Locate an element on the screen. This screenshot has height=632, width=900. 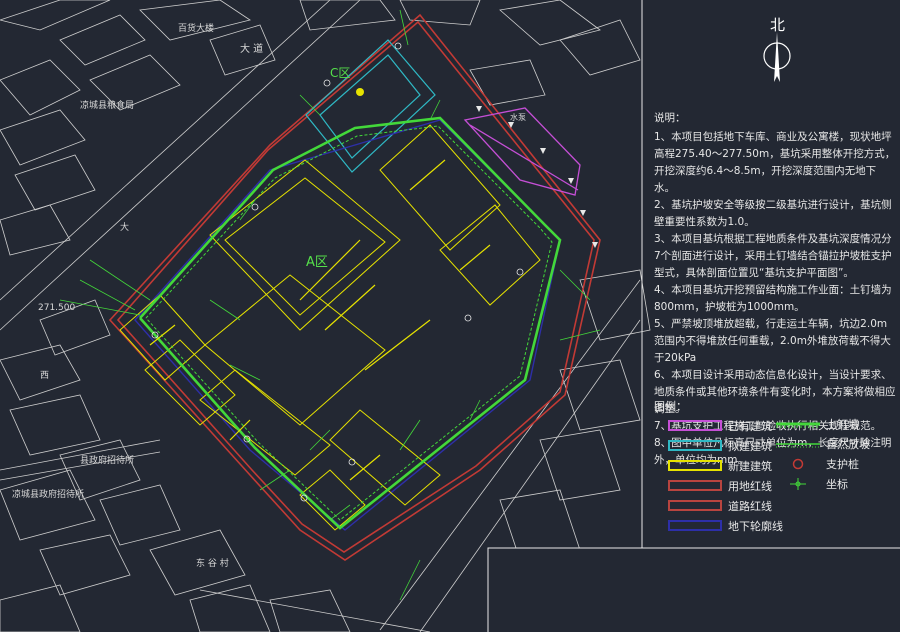
c-zone-marker-icon is located at coordinates (360, 92).